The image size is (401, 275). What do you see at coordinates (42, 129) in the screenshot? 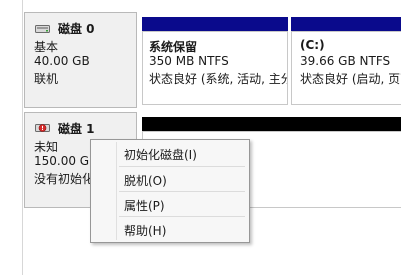
I see `disk-warning-icon` at bounding box center [42, 129].